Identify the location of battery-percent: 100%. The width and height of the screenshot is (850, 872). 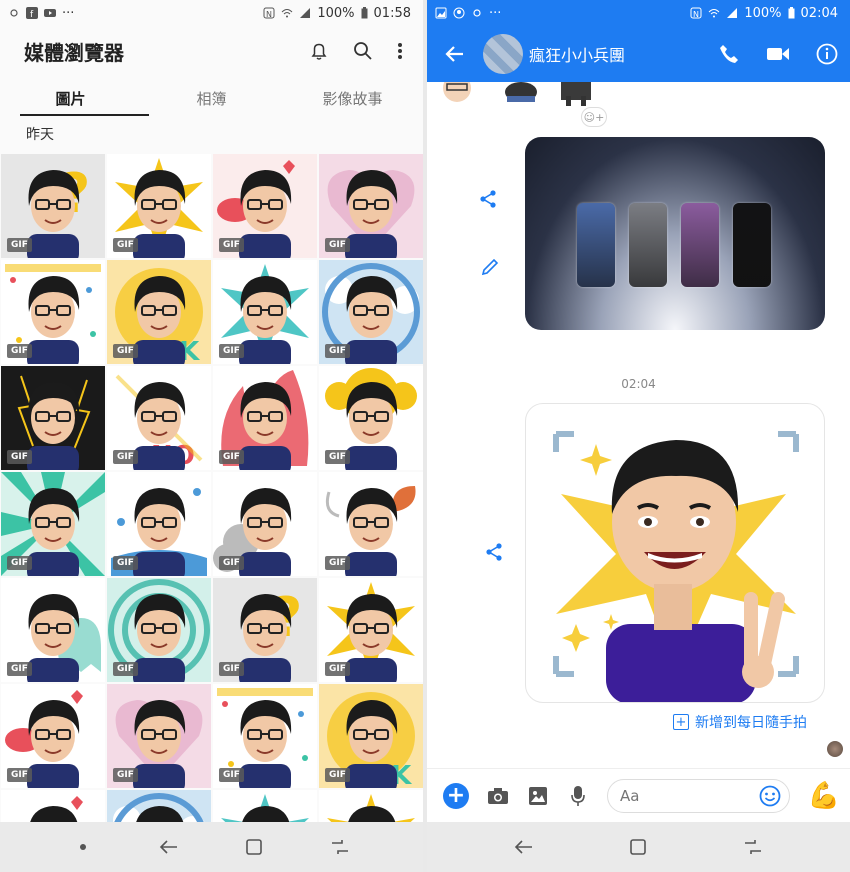
(336, 13).